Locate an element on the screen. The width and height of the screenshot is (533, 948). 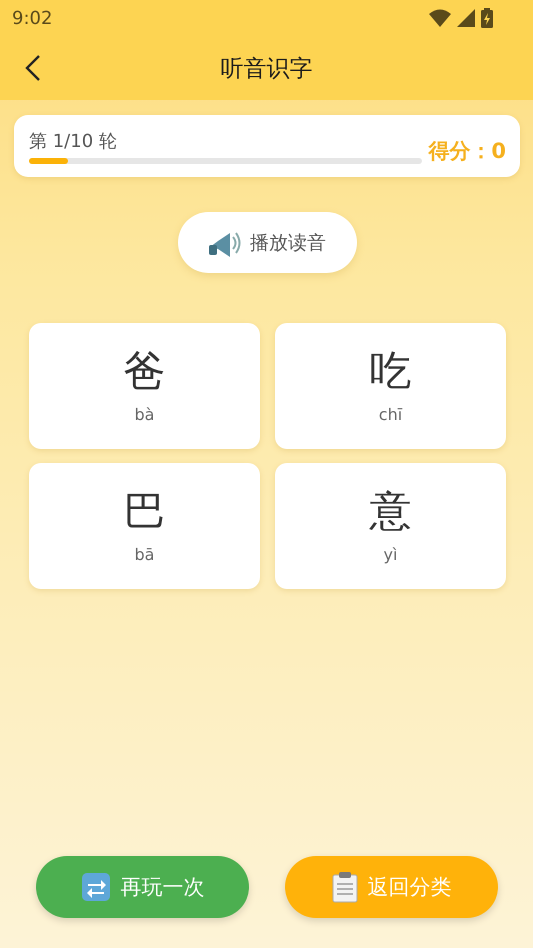
battery-icon is located at coordinates (487, 18).